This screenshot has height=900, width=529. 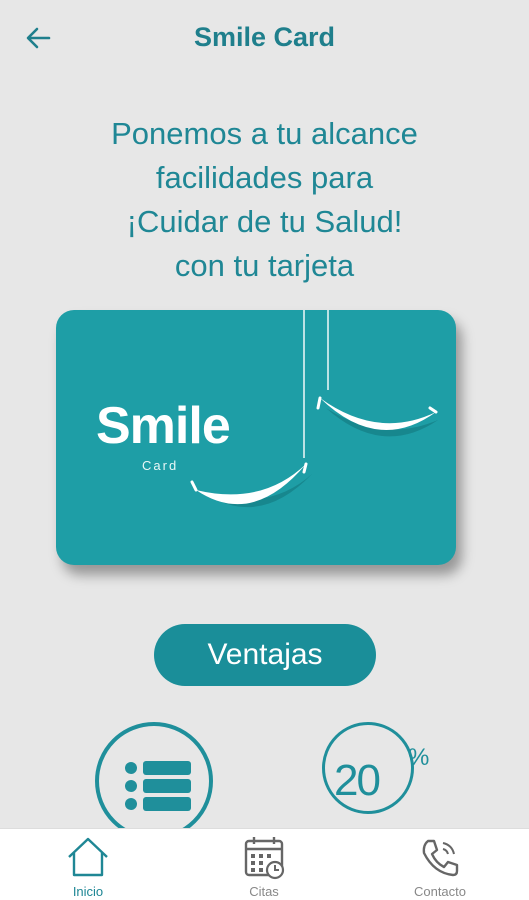 I want to click on bottom-nav: Inicio Citas Contacto, so click(x=264, y=864).